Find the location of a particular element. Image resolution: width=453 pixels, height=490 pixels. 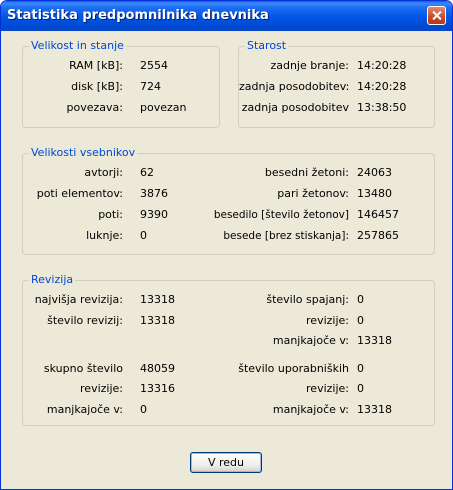

total-count-row: skupno število 48059 is located at coordinates (123, 369).